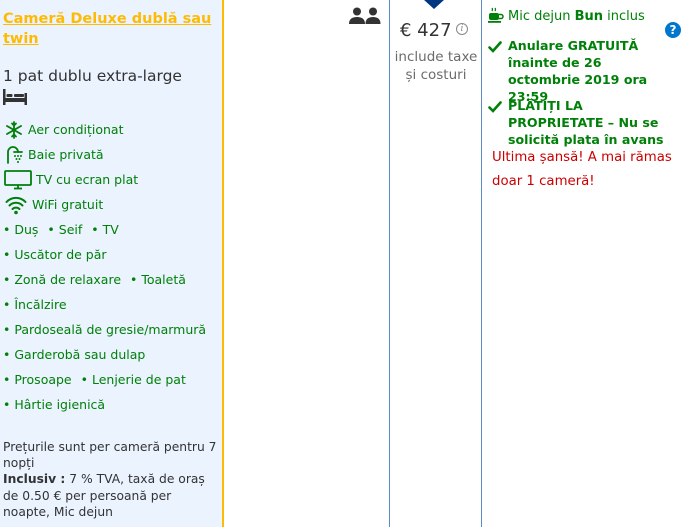  I want to click on amenity-row: • Pardoseală de gresie/marmură, so click(111, 329).